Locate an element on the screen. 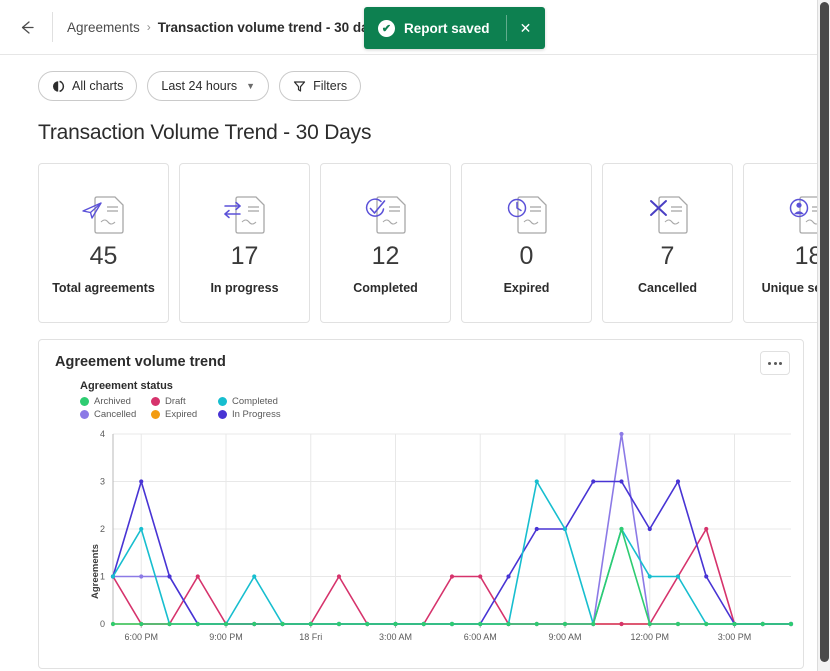 The image size is (830, 671). scrollbar-thumb is located at coordinates (824, 332).